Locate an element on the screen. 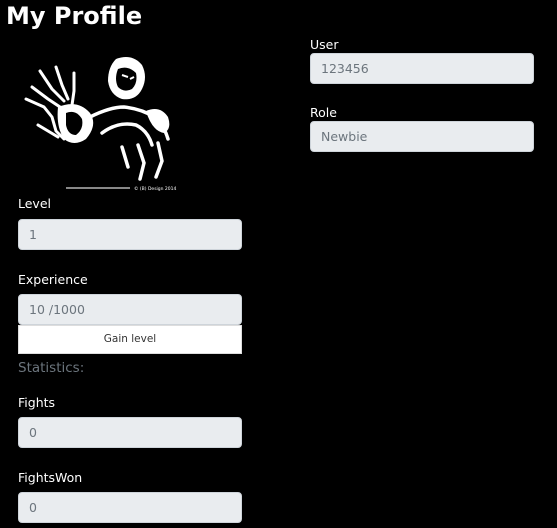  user-label: User is located at coordinates (324, 44).